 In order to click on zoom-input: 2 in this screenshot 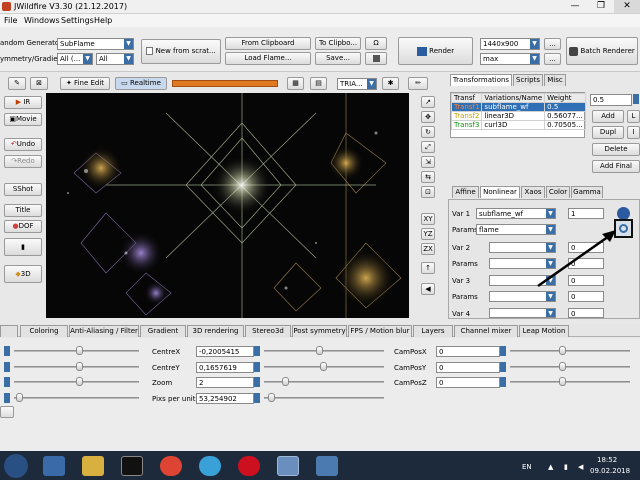, I will do `click(225, 382)`.